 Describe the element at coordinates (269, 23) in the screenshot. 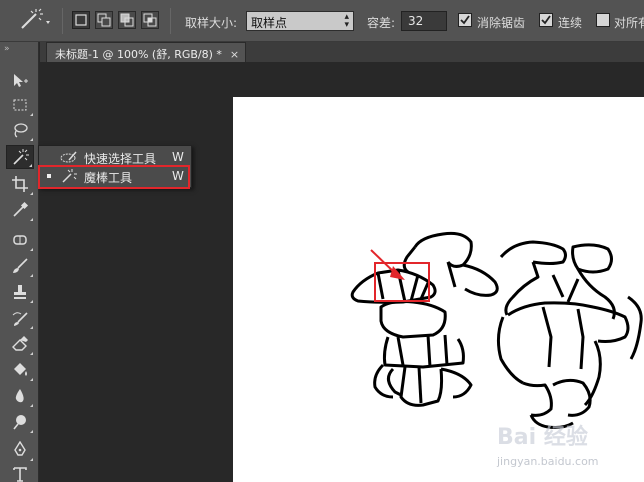

I see `sample-size-value: 取样点` at that location.